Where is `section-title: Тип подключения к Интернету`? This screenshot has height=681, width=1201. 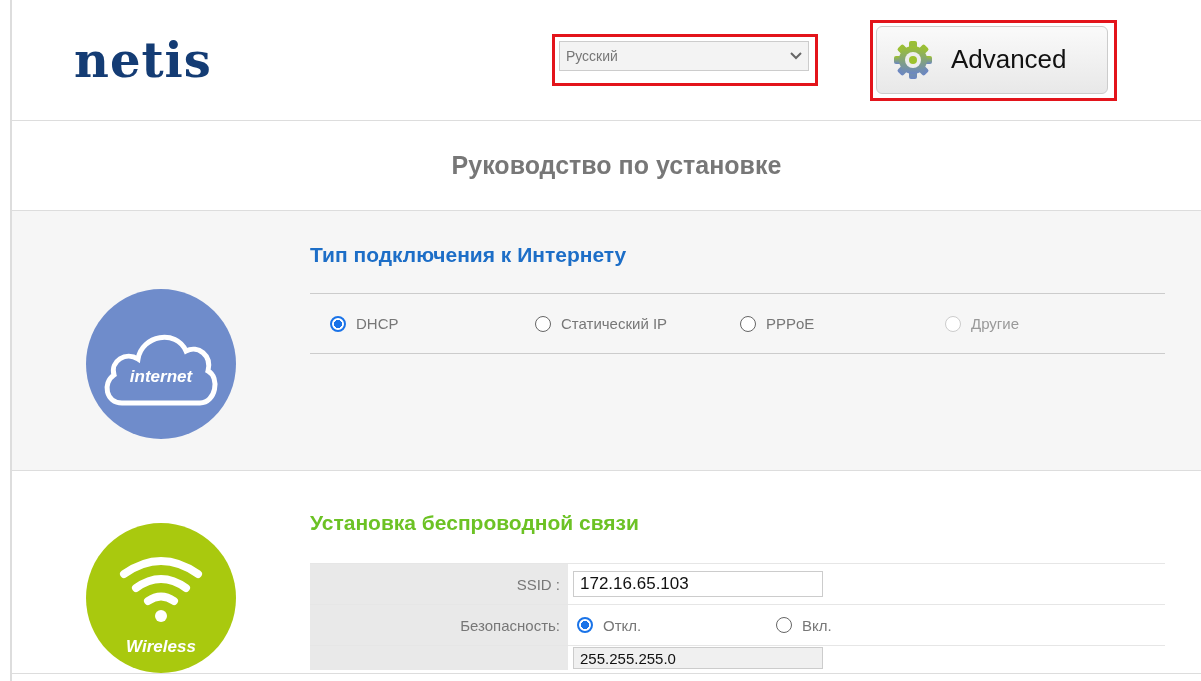
section-title: Тип подключения к Интернету is located at coordinates (469, 255).